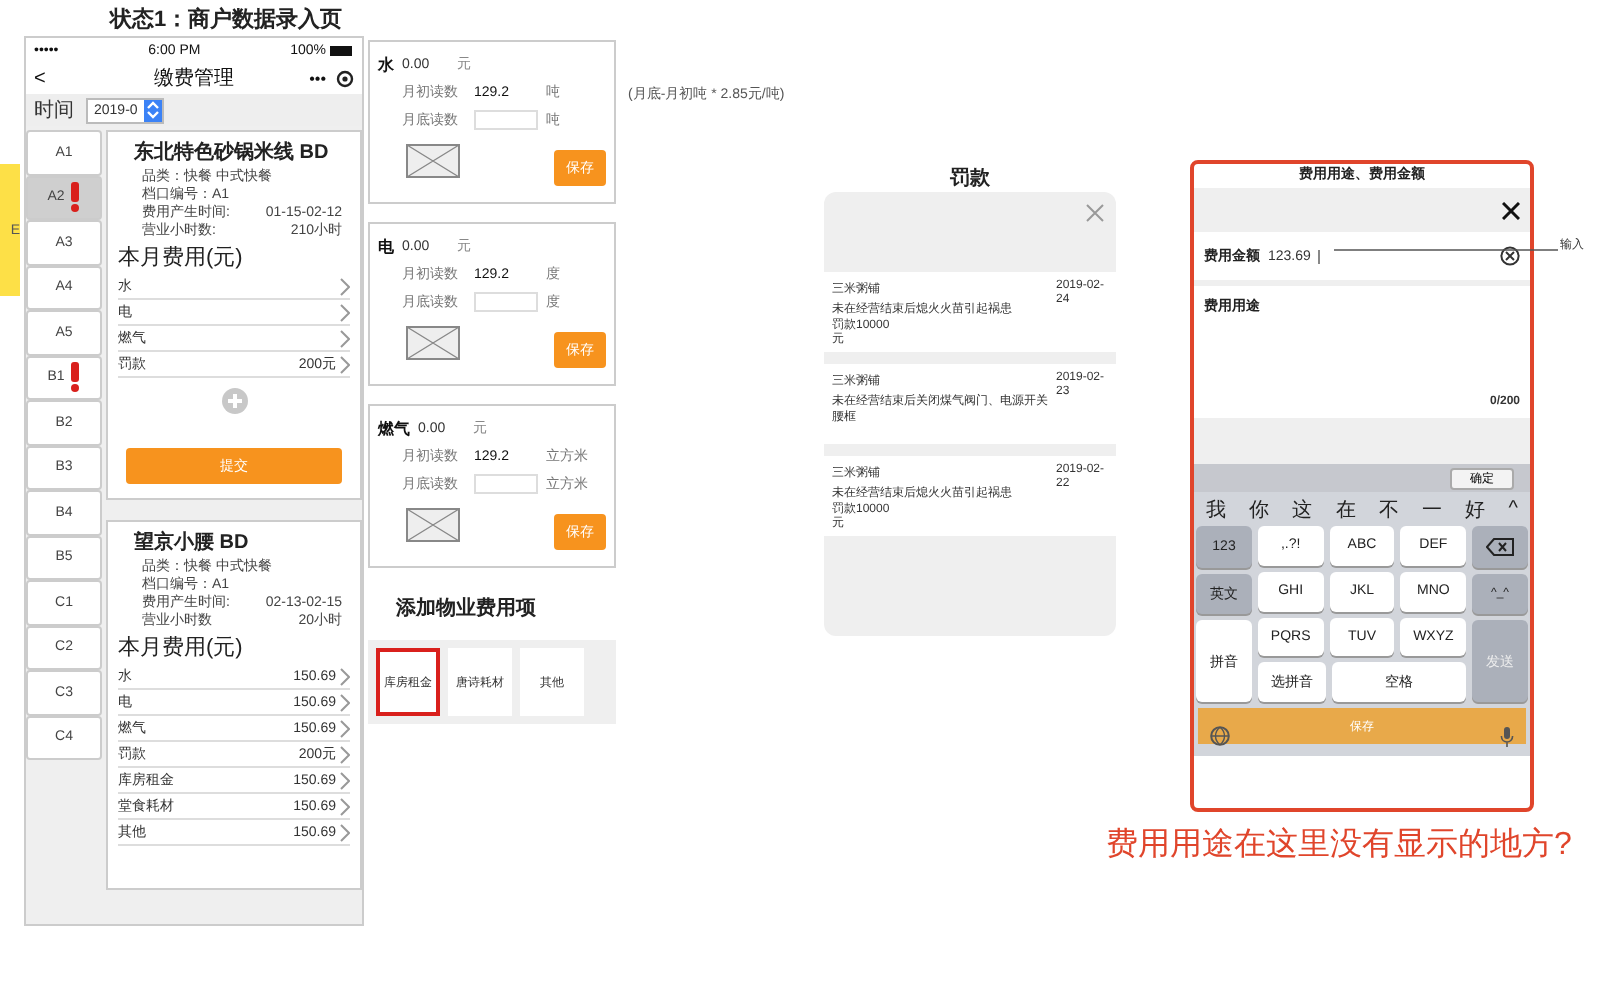 The height and width of the screenshot is (1006, 1600). Describe the element at coordinates (1302, 509) in the screenshot. I see `candidate-word: 这` at that location.